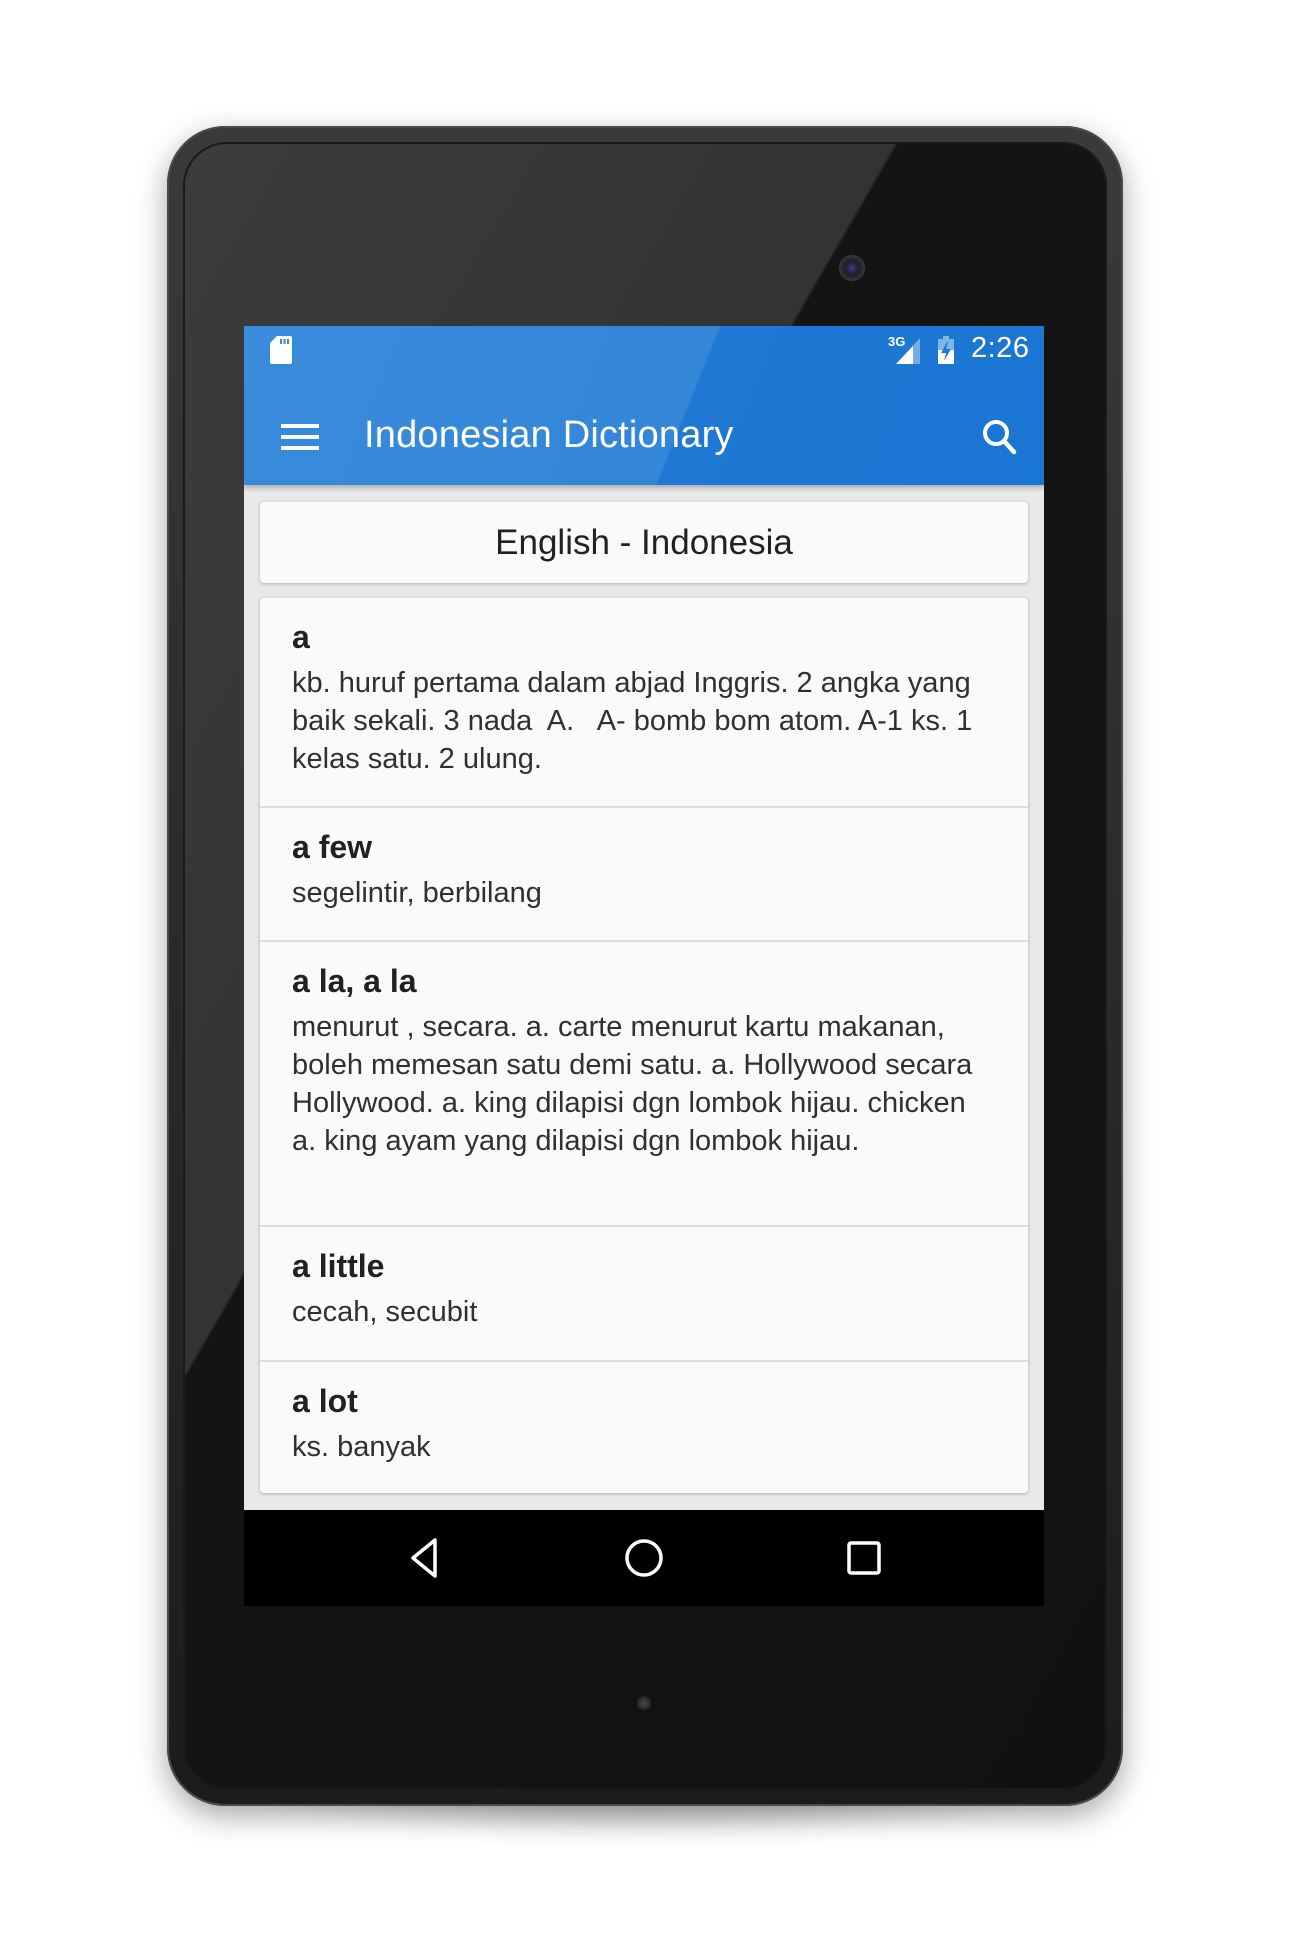 The width and height of the screenshot is (1289, 1934). I want to click on battery-charging-icon, so click(946, 350).